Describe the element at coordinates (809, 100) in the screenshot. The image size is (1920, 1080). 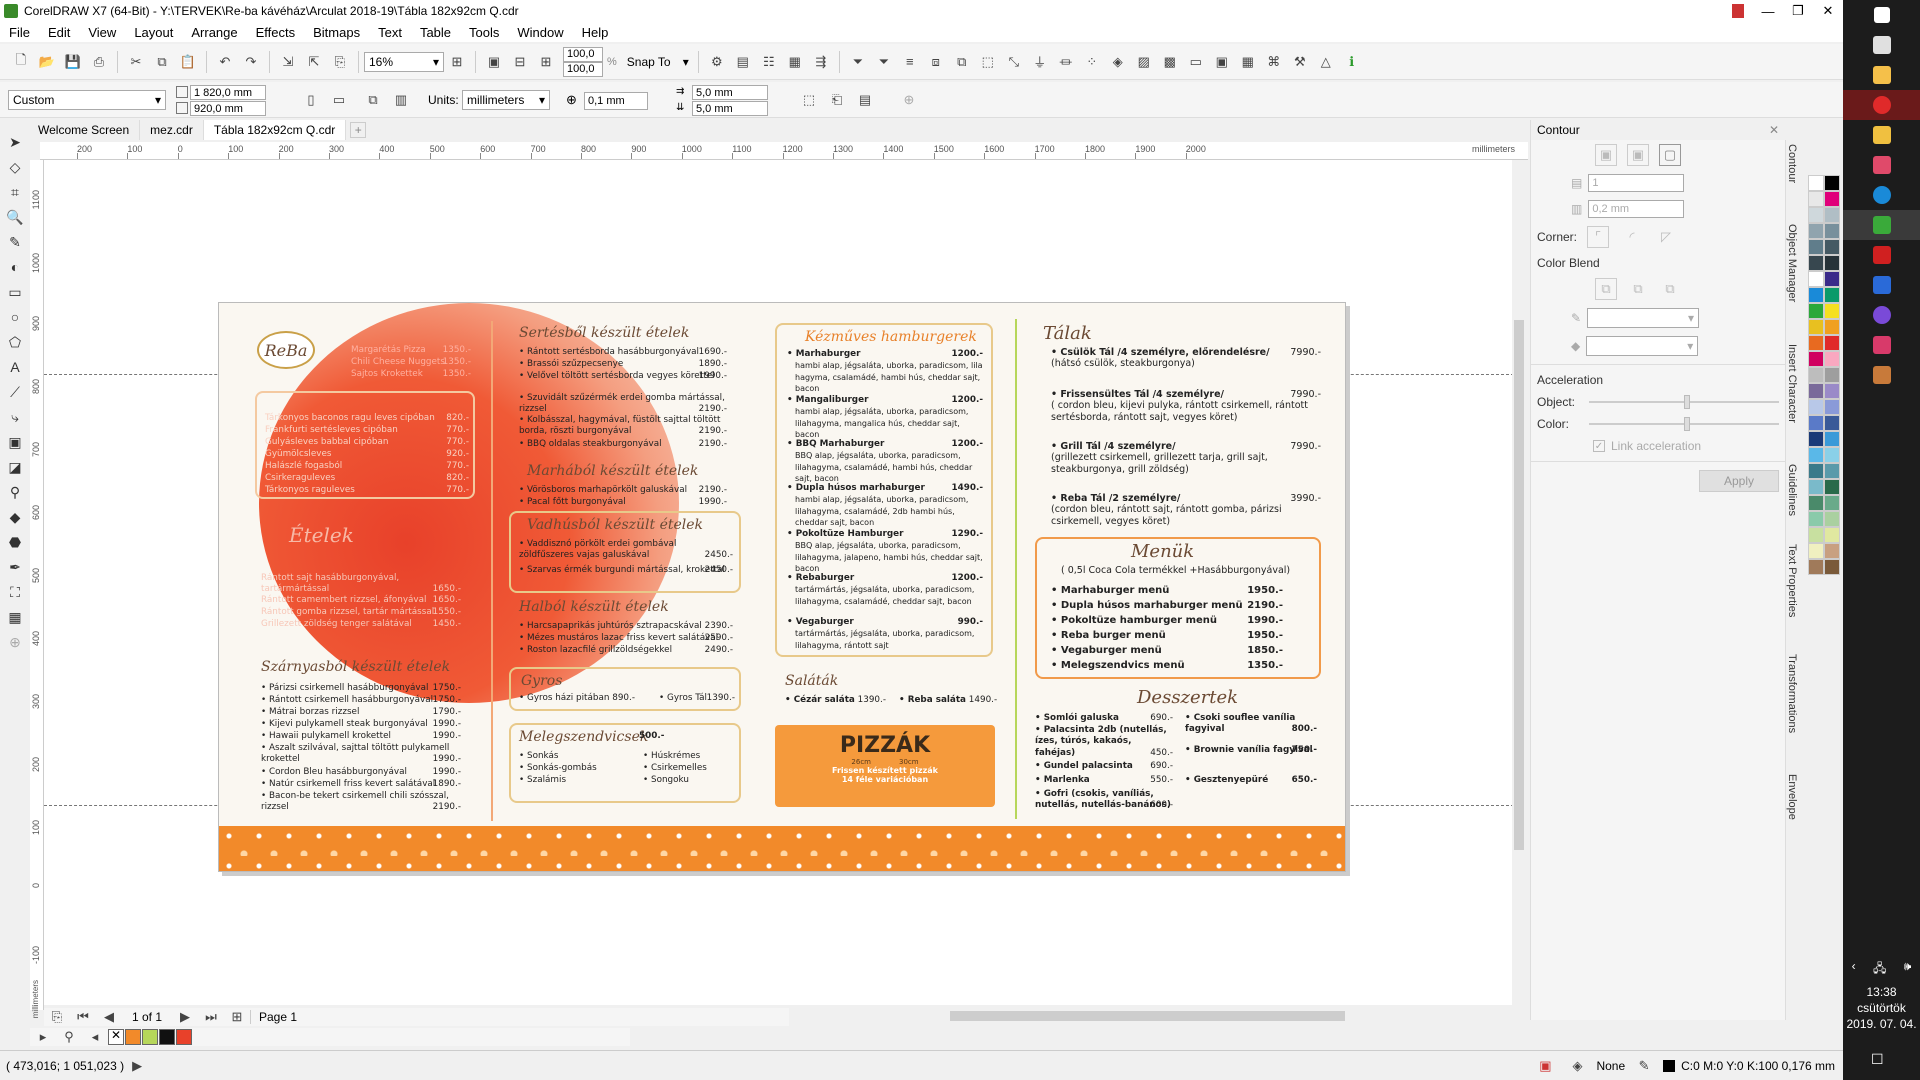
I see `treat-as-filled-icon: ⬚` at that location.